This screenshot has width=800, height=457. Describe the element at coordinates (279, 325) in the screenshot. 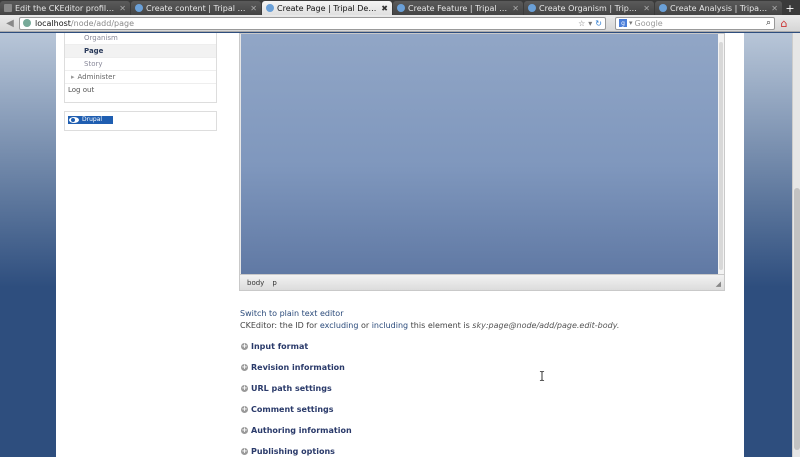

I see `ckinfo-prefix: CKEditor: the ID for` at that location.